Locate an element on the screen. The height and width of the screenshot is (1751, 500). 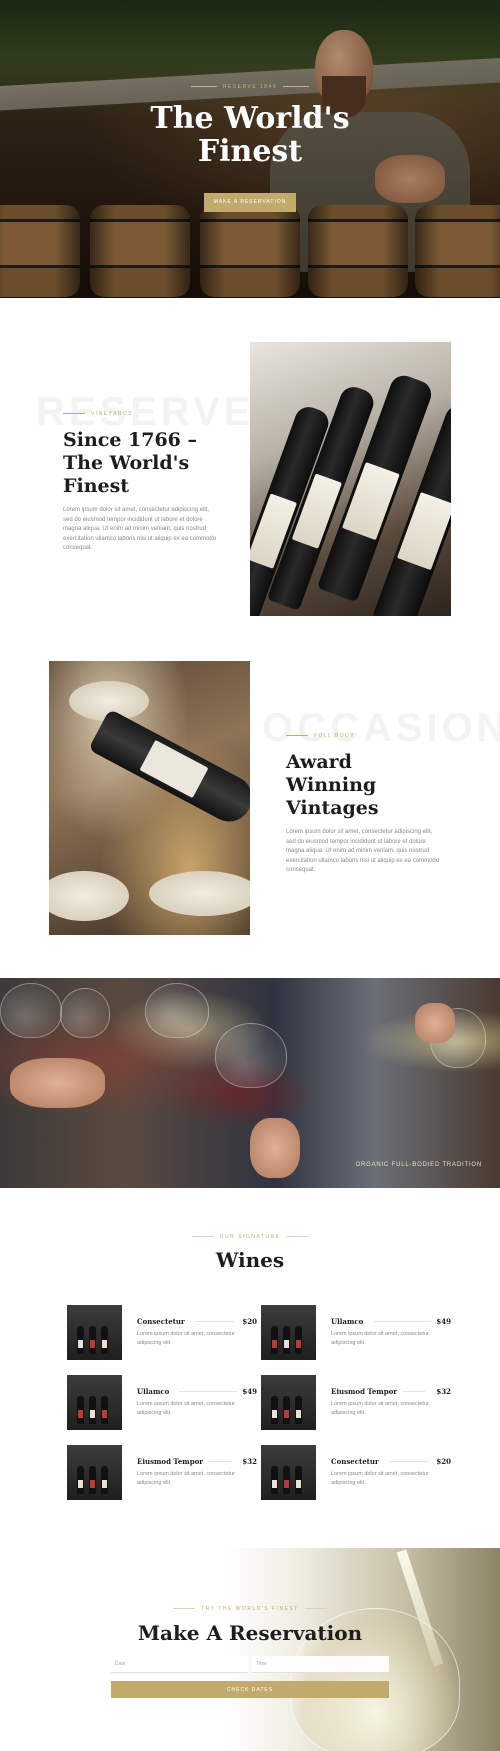
about-eyebrow: Vineyards is located at coordinates (98, 414).